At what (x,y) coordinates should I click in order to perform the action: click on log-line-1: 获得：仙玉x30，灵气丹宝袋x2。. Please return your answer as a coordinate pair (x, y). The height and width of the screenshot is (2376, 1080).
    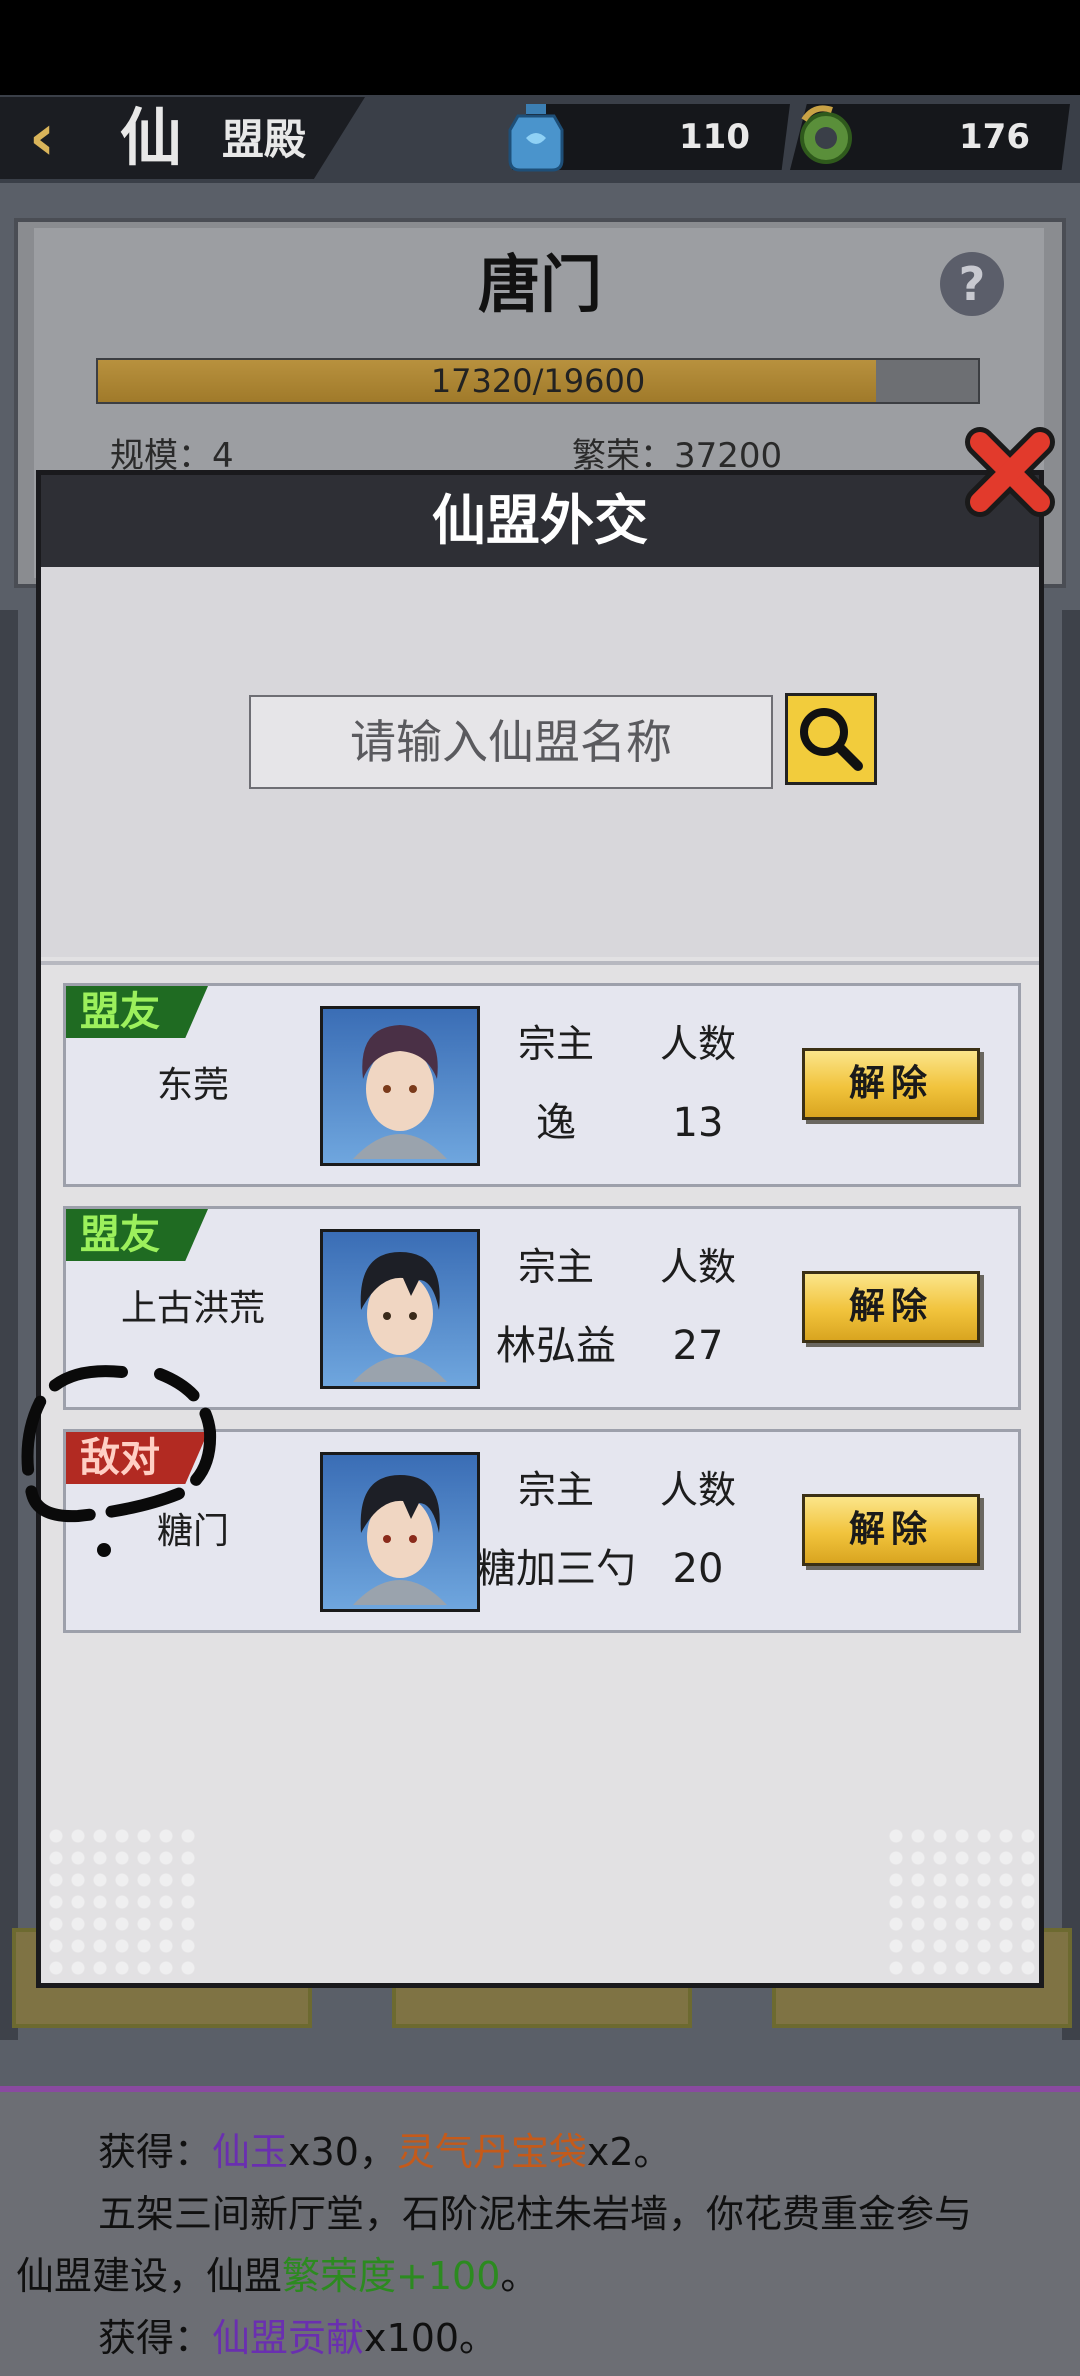
    Looking at the image, I should click on (385, 2152).